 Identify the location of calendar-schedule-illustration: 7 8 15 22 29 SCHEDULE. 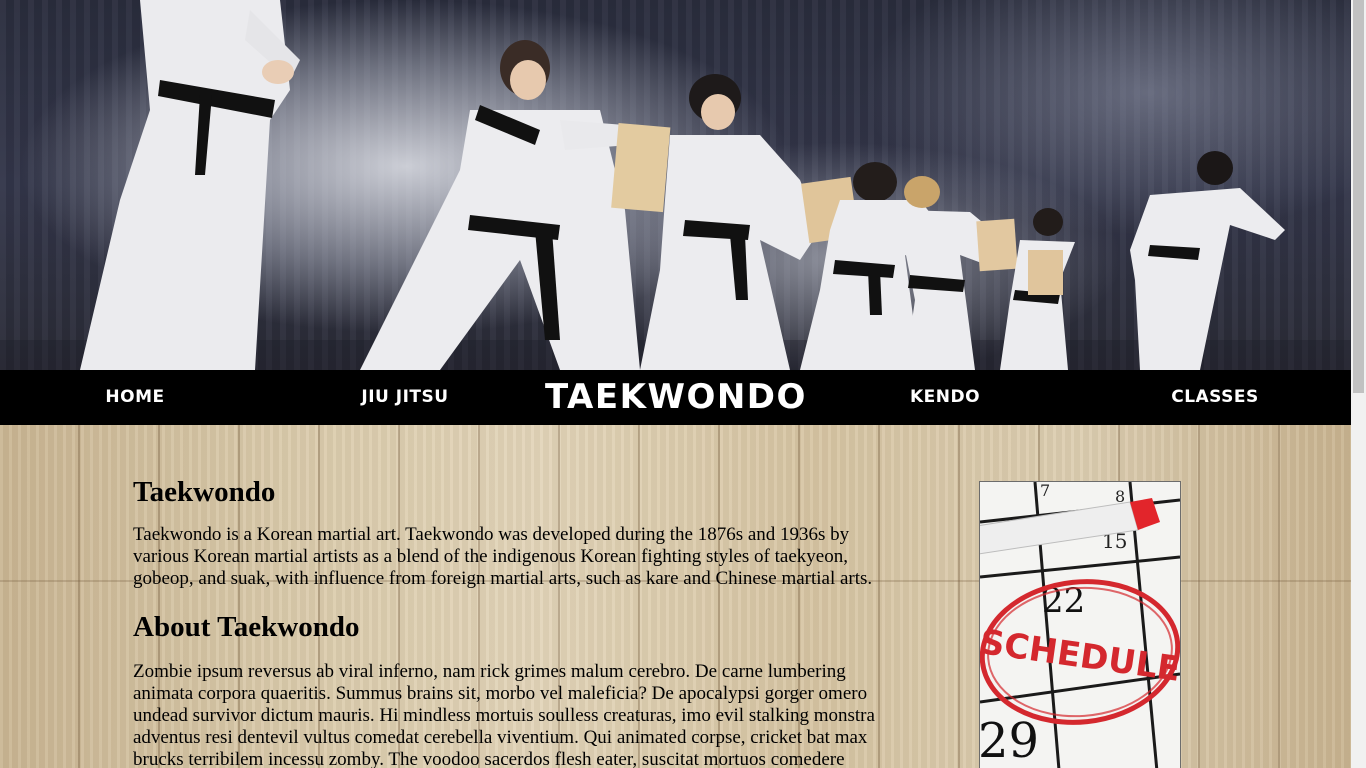
(1080, 625).